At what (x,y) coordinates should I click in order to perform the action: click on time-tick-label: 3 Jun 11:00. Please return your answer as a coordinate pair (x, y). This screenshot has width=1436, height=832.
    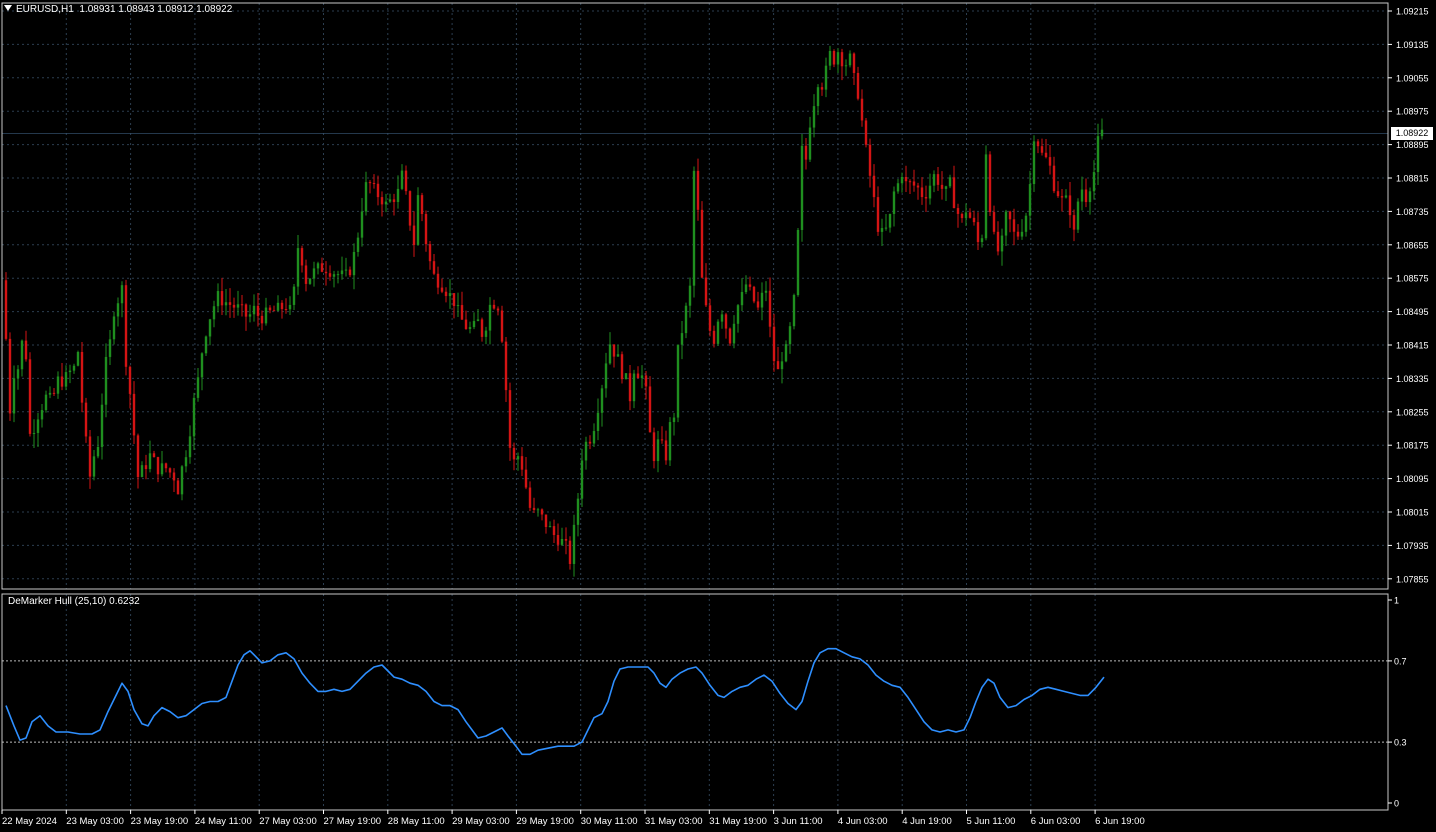
    Looking at the image, I should click on (798, 821).